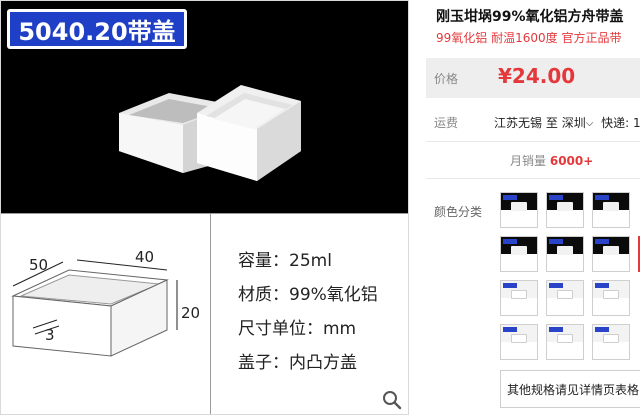 The height and width of the screenshot is (419, 640). What do you see at coordinates (574, 123) in the screenshot?
I see `shipping-destination: 深圳` at bounding box center [574, 123].